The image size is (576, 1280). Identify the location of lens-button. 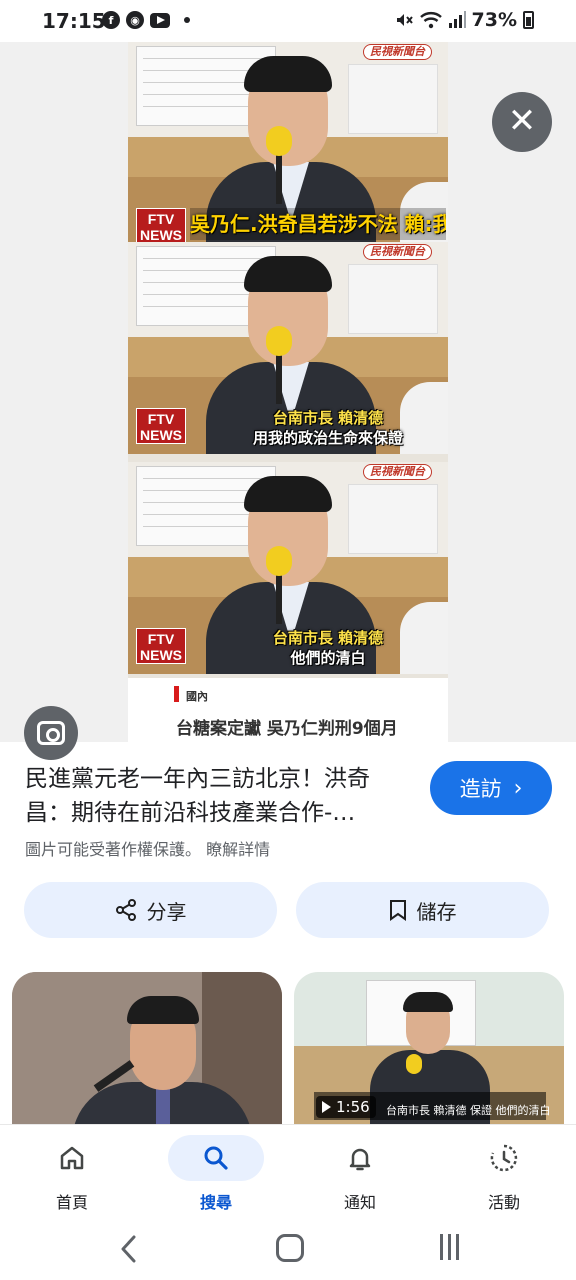
(51, 733).